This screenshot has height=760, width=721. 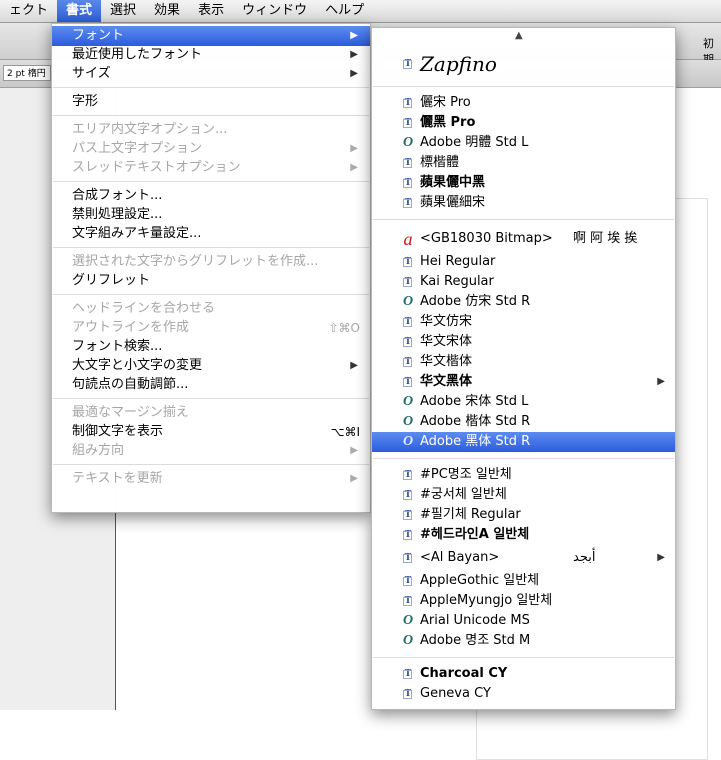 What do you see at coordinates (470, 514) in the screenshot?
I see `font-name: #필기체 Regular` at bounding box center [470, 514].